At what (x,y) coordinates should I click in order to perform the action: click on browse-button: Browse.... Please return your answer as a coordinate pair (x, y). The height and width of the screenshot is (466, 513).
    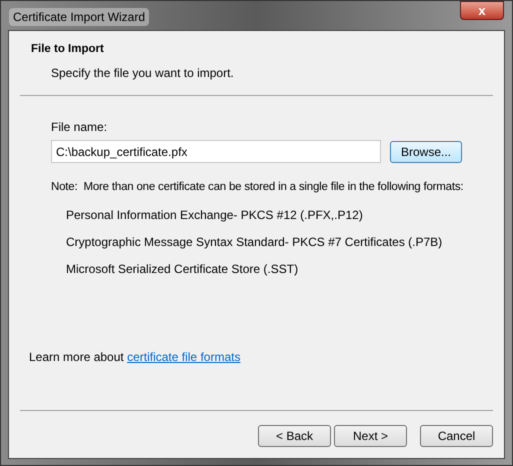
    Looking at the image, I should click on (426, 151).